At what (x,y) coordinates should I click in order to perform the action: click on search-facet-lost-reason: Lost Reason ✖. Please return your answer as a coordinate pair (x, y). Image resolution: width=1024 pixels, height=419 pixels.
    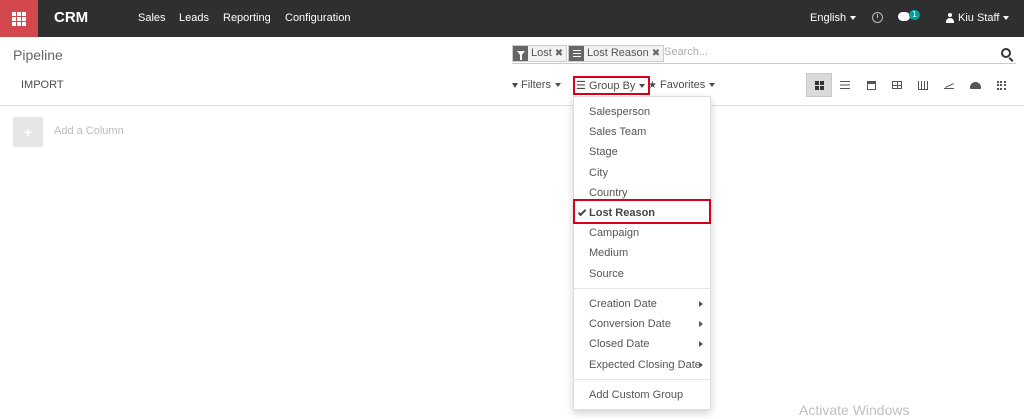
    Looking at the image, I should click on (616, 53).